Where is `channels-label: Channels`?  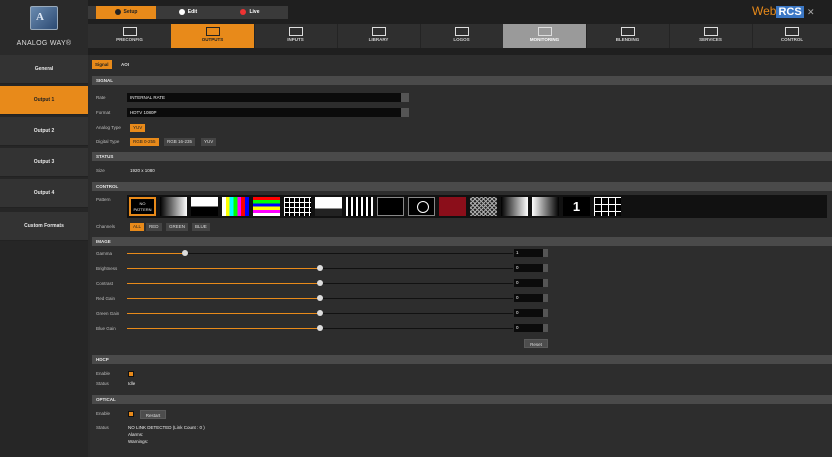 channels-label: Channels is located at coordinates (106, 226).